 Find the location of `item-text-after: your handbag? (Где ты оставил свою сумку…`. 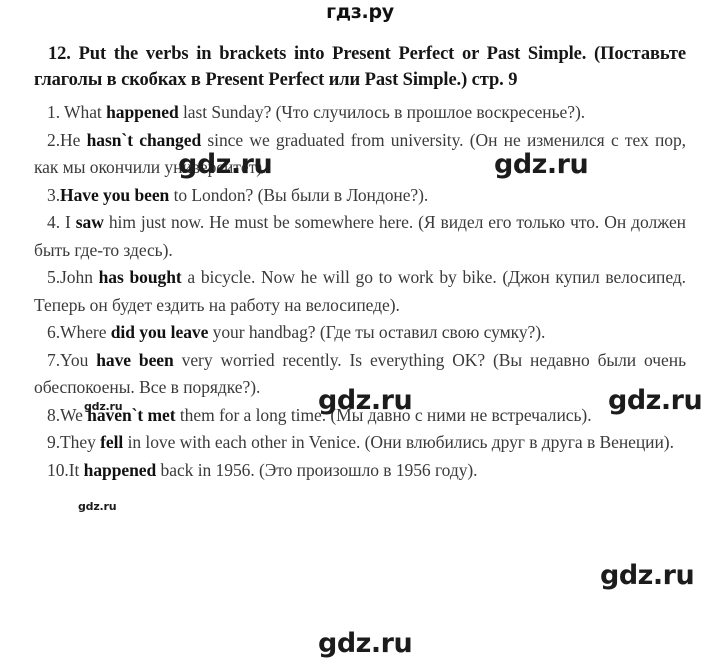

item-text-after: your handbag? (Где ты оставил свою сумку… is located at coordinates (377, 332).